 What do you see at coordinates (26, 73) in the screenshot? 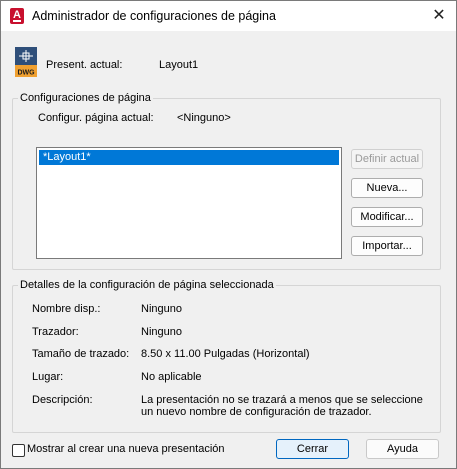
I see `svg-text: DWG` at bounding box center [26, 73].